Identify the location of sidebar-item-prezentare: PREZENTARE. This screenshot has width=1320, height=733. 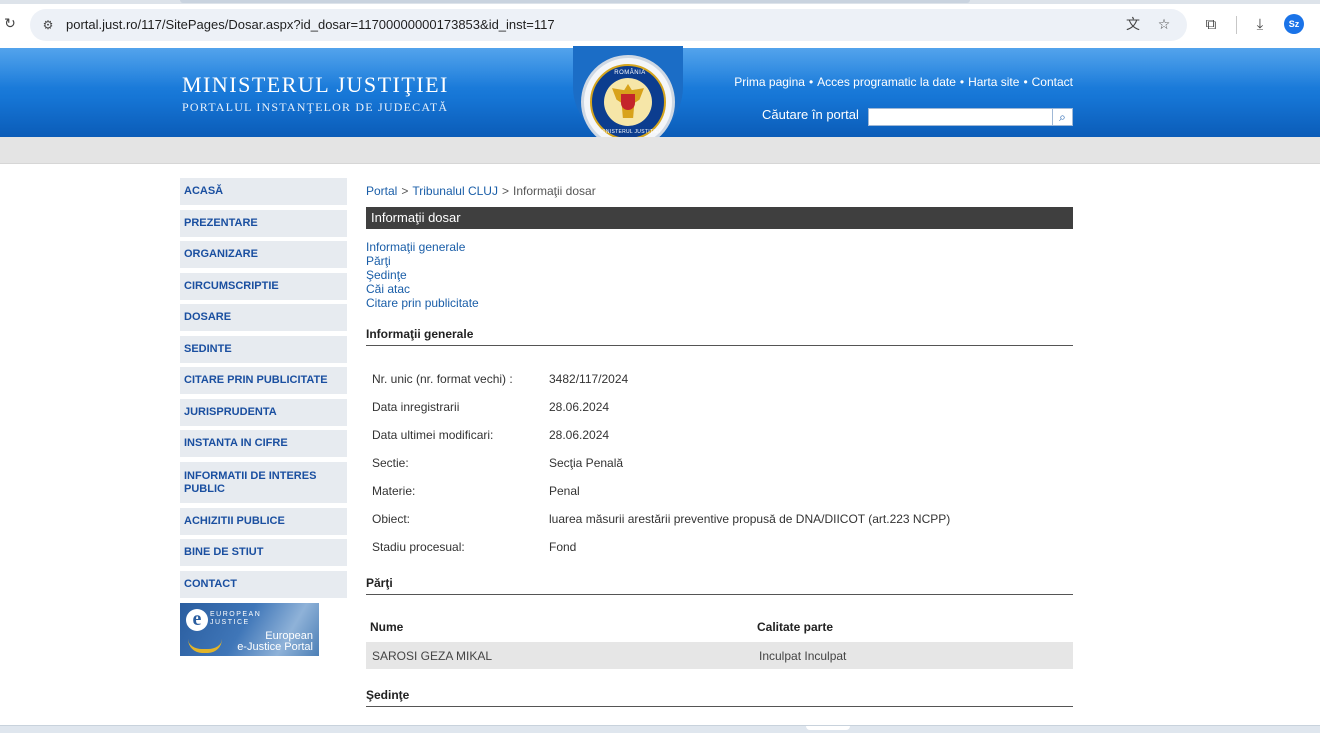
(263, 223).